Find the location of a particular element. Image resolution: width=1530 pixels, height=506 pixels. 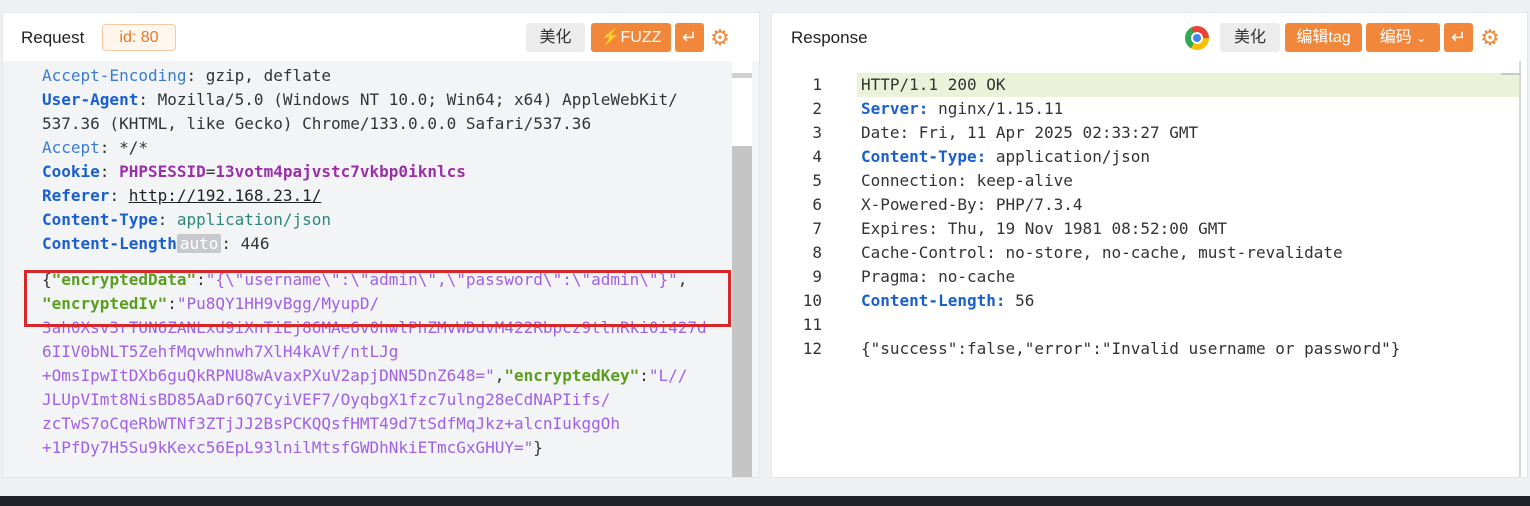

cookie-eq: = is located at coordinates (210, 171).